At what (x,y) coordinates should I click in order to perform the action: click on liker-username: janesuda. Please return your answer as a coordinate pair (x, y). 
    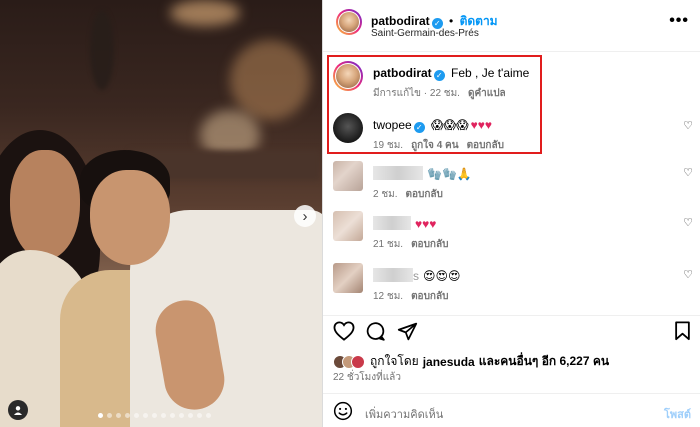
    Looking at the image, I should click on (449, 362).